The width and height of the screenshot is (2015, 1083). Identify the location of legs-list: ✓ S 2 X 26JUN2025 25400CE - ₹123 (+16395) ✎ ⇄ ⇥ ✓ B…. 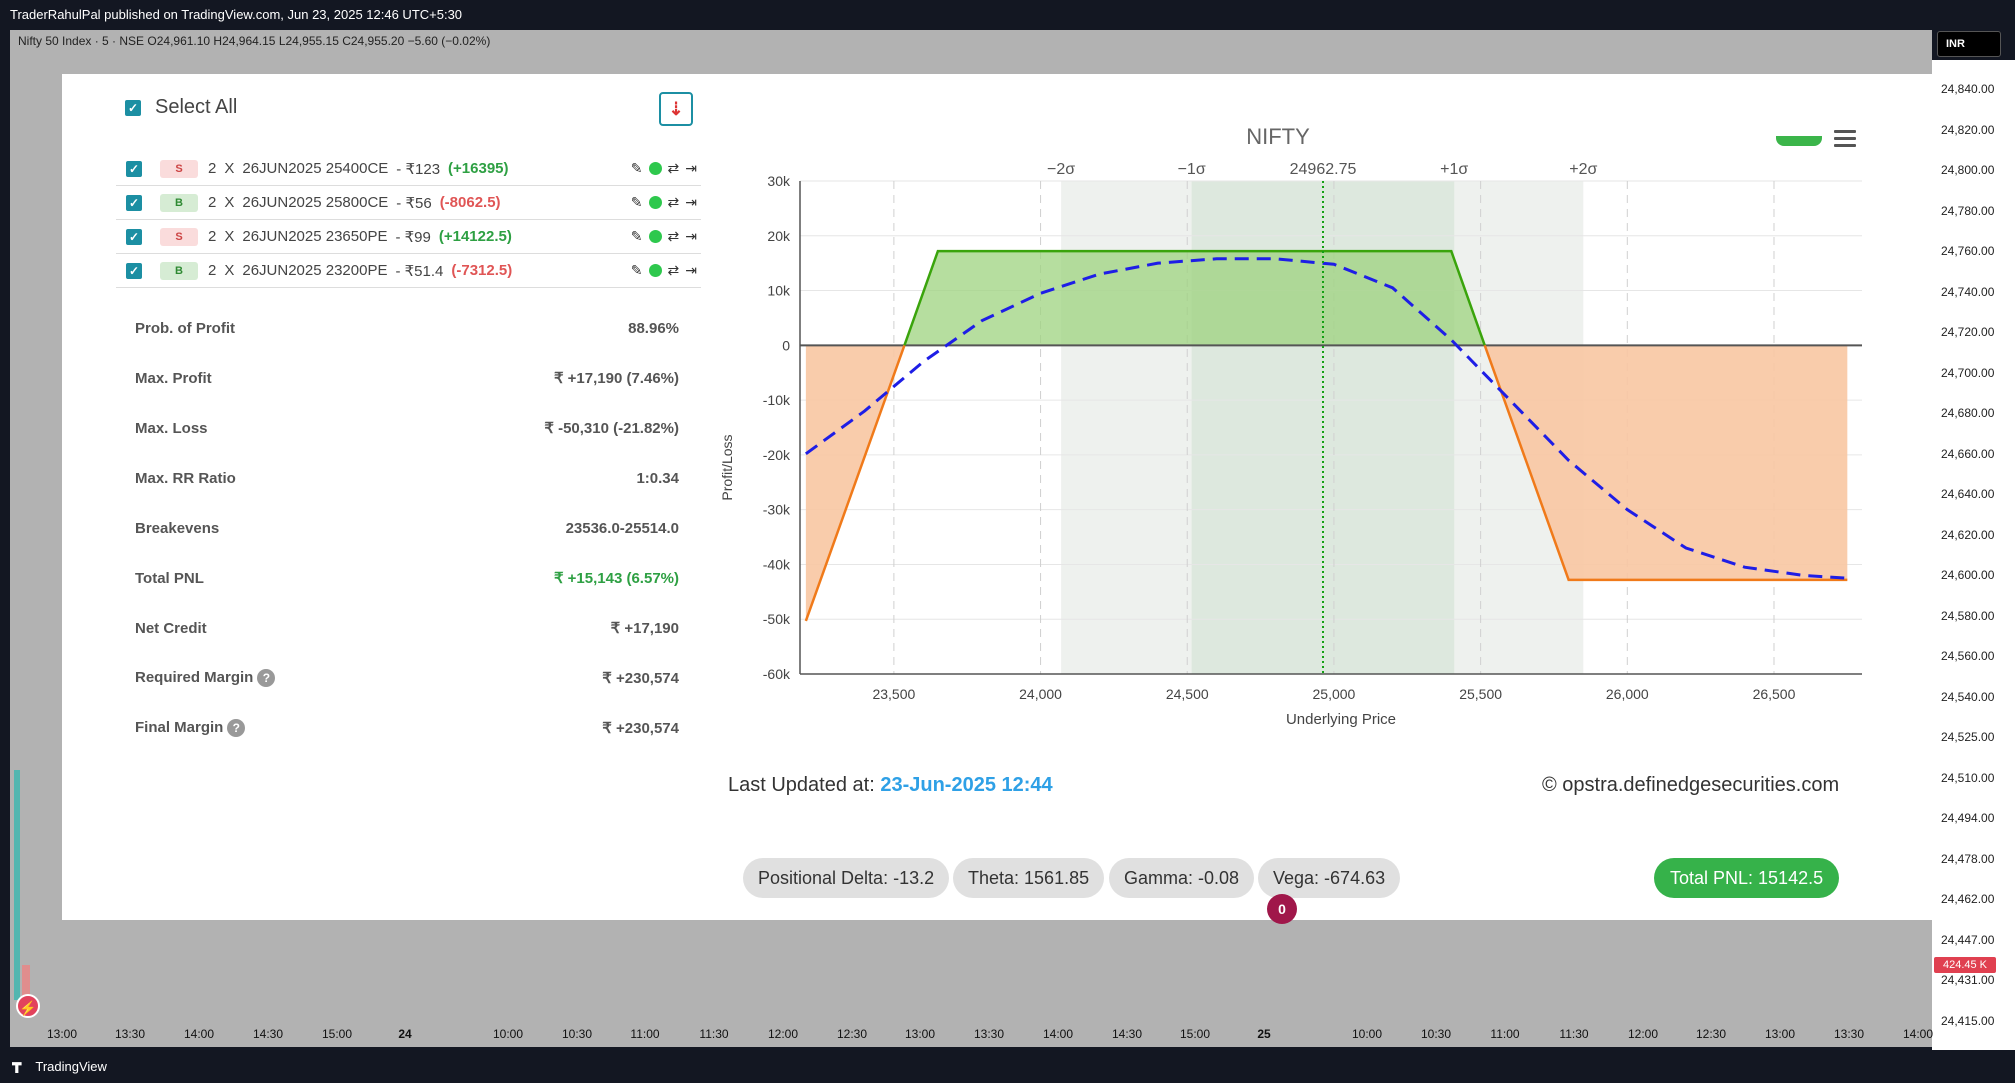
(408, 220).